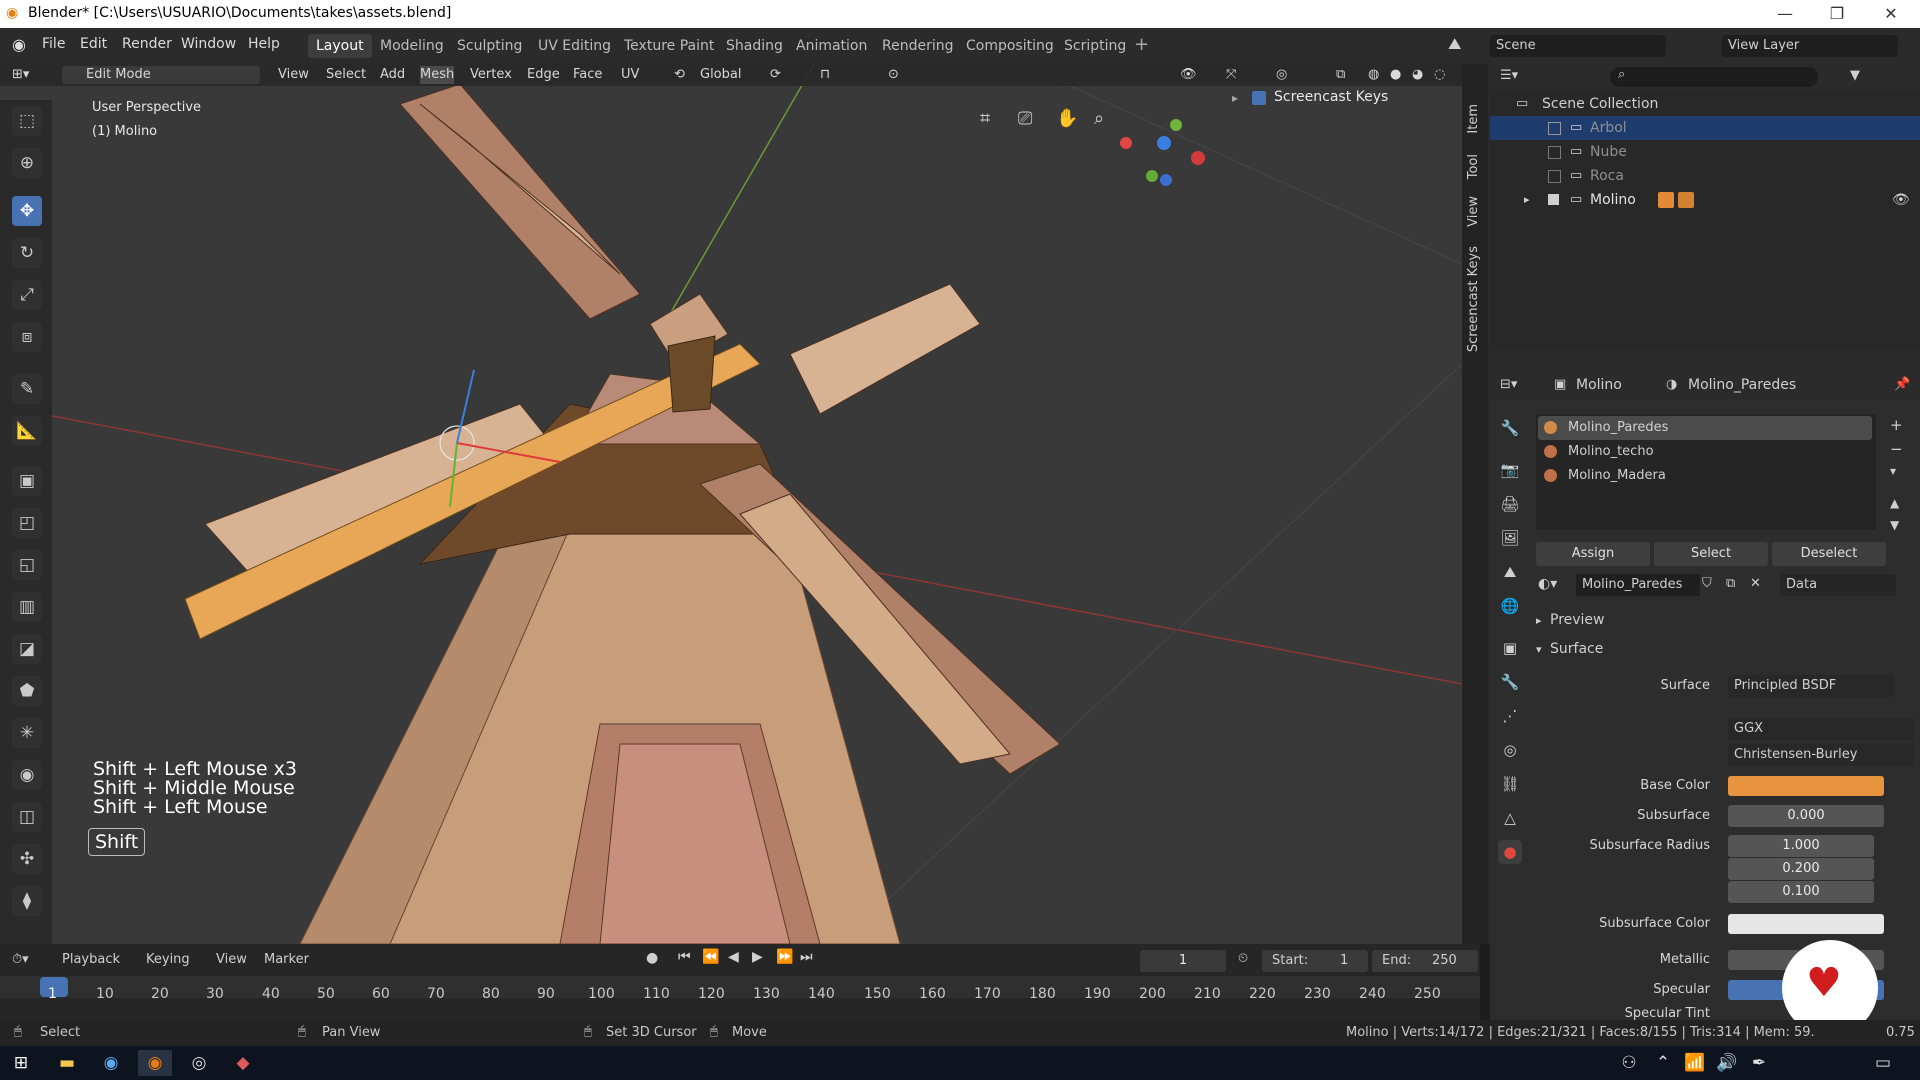 This screenshot has height=1080, width=1920. What do you see at coordinates (630, 75) in the screenshot?
I see `menu-uv: UV` at bounding box center [630, 75].